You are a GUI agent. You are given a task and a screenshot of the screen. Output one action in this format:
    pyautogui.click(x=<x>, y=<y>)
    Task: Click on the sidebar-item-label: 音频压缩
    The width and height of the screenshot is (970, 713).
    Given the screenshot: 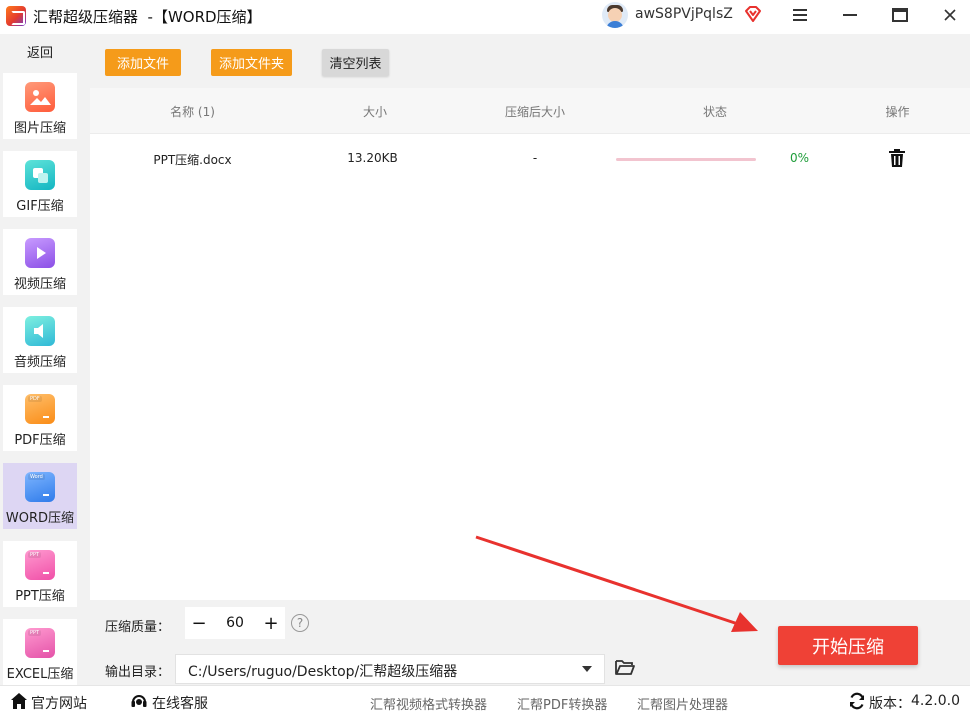 What is the action you would take?
    pyautogui.click(x=39, y=362)
    